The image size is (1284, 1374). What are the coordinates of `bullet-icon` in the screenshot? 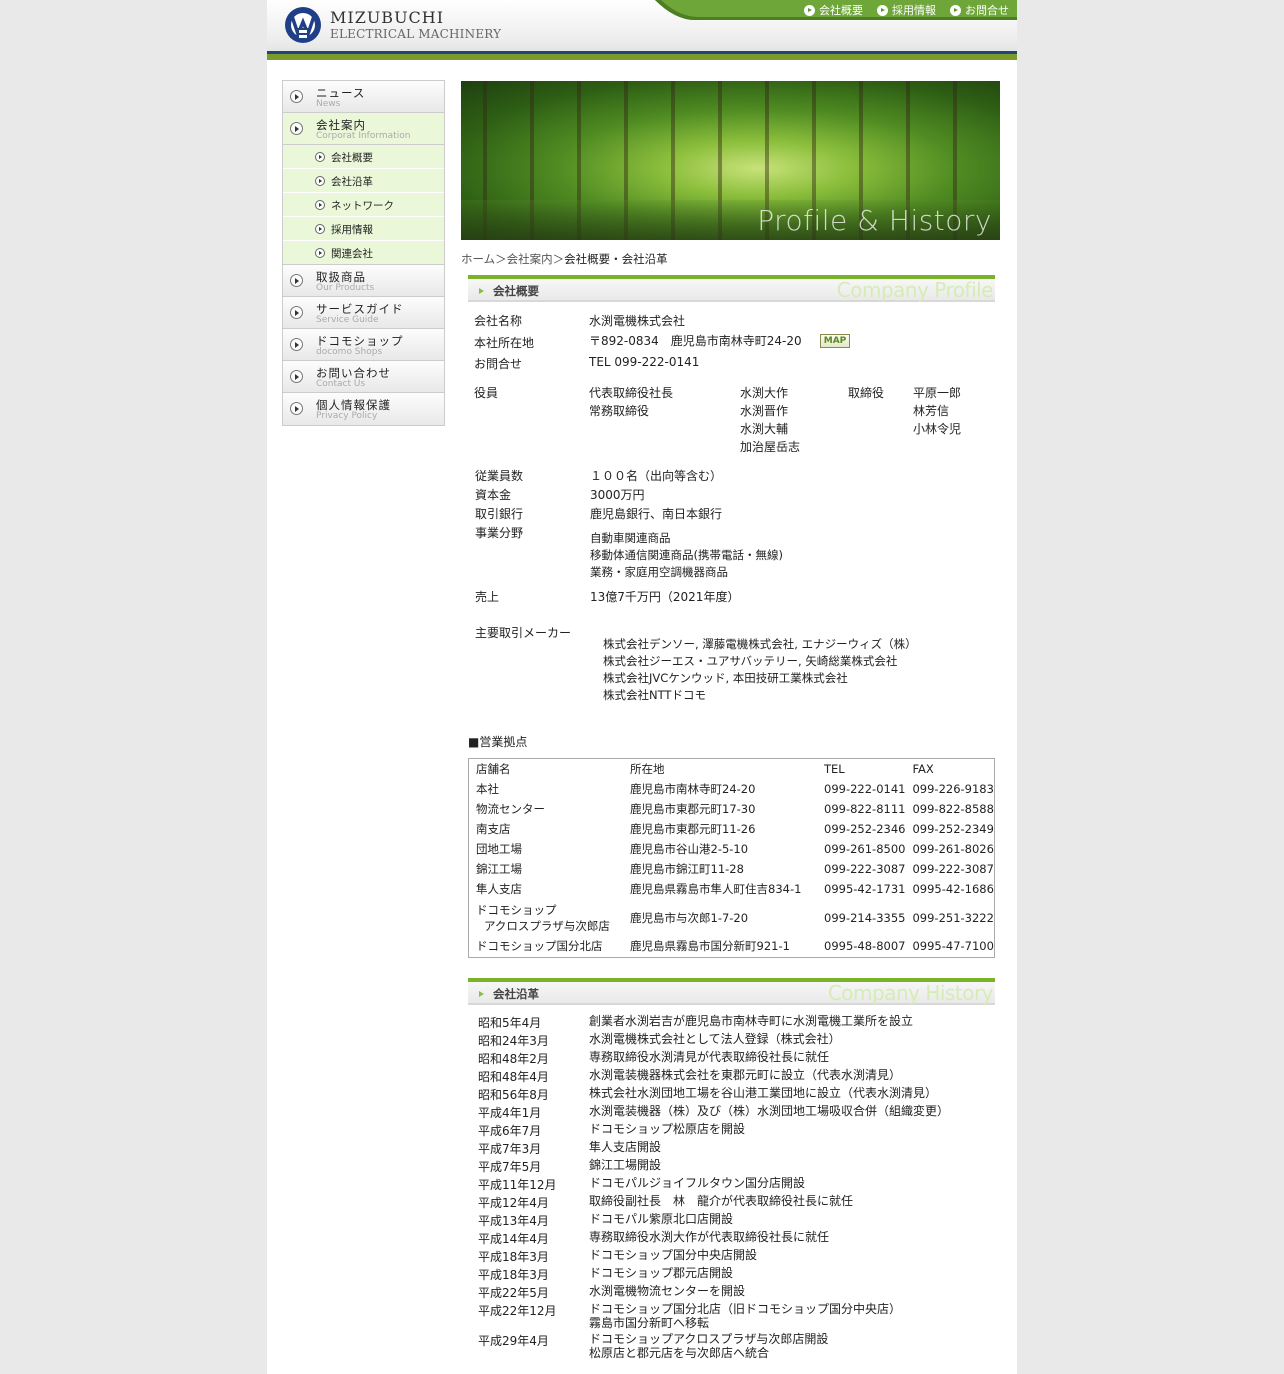 It's located at (482, 994).